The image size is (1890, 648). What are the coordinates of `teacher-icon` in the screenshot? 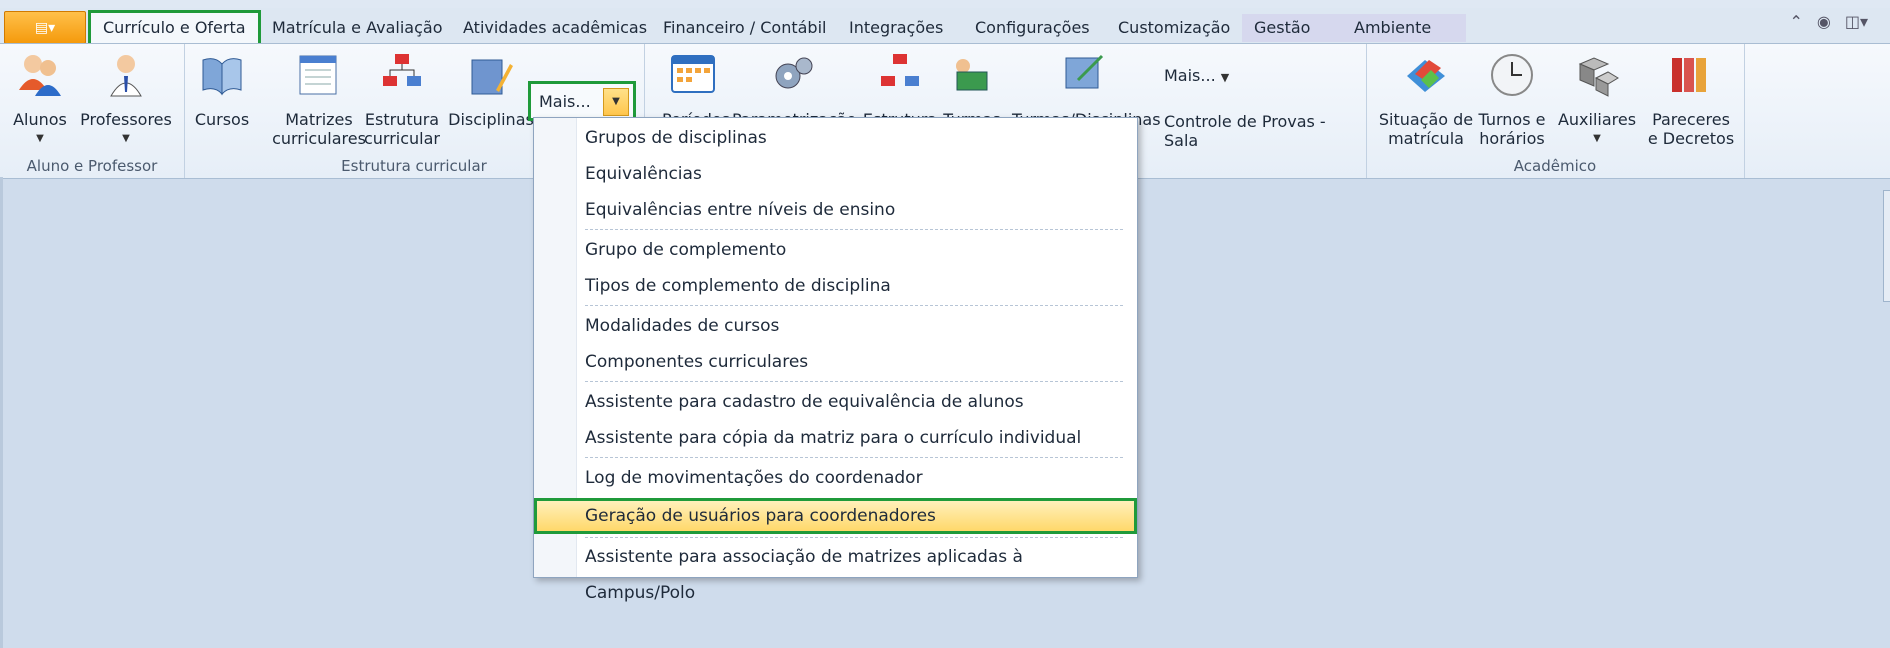 It's located at (126, 76).